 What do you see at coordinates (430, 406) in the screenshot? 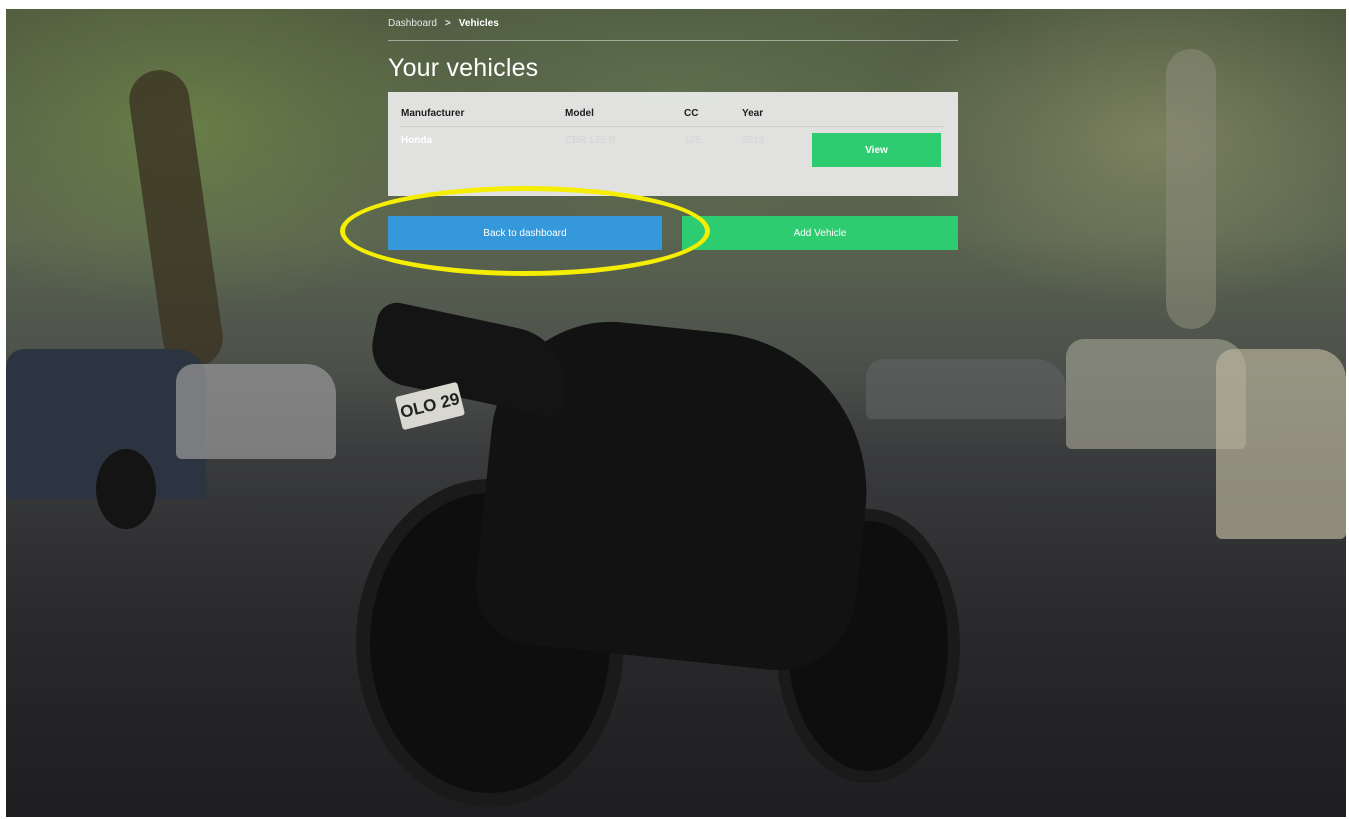
I see `license-plate: OLO 29` at bounding box center [430, 406].